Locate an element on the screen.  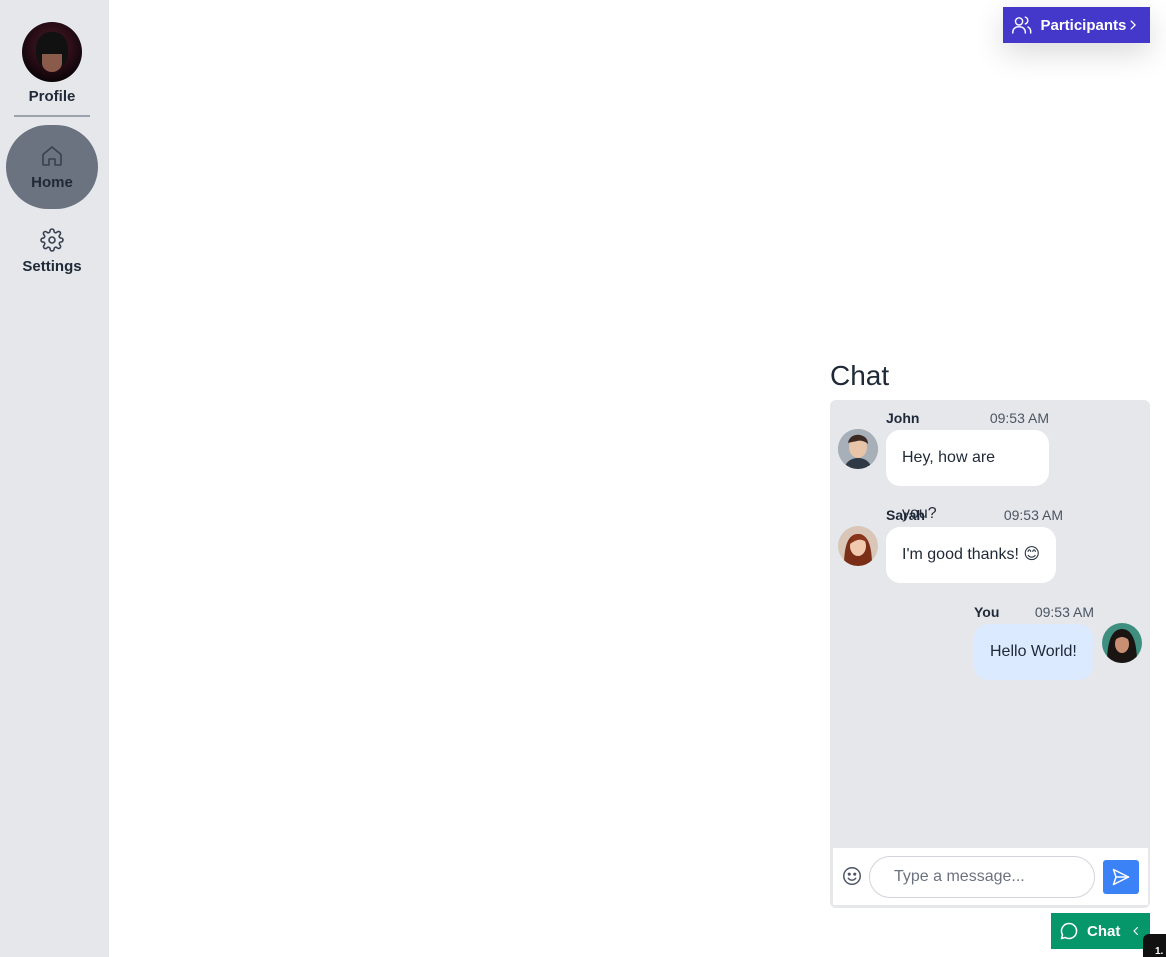
sidebar-item-home: Home is located at coordinates (52, 167).